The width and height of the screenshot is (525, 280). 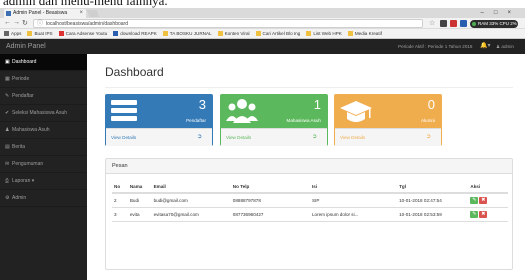 I want to click on sidebar-item-berita: ▤ Berita, so click(x=43, y=147).